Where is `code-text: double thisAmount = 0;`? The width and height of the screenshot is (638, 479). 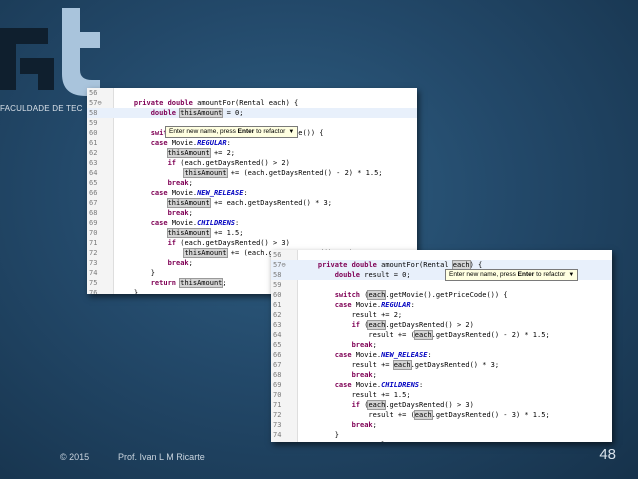
code-text: double thisAmount = 0; is located at coordinates (197, 113).